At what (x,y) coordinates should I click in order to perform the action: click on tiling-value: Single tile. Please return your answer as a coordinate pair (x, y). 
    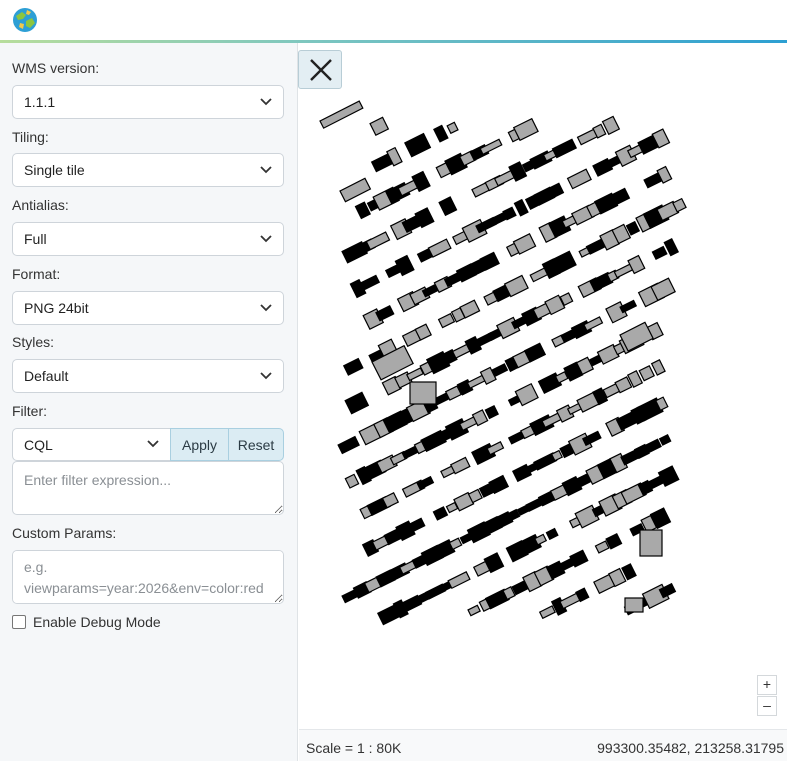
    Looking at the image, I should click on (54, 170).